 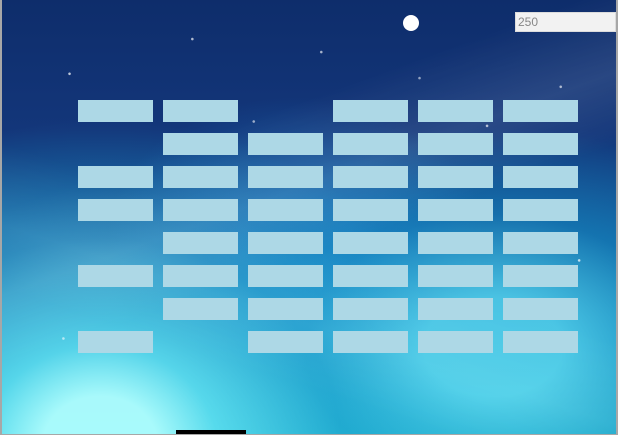 I want to click on brick-r4-c1, so click(x=115, y=210).